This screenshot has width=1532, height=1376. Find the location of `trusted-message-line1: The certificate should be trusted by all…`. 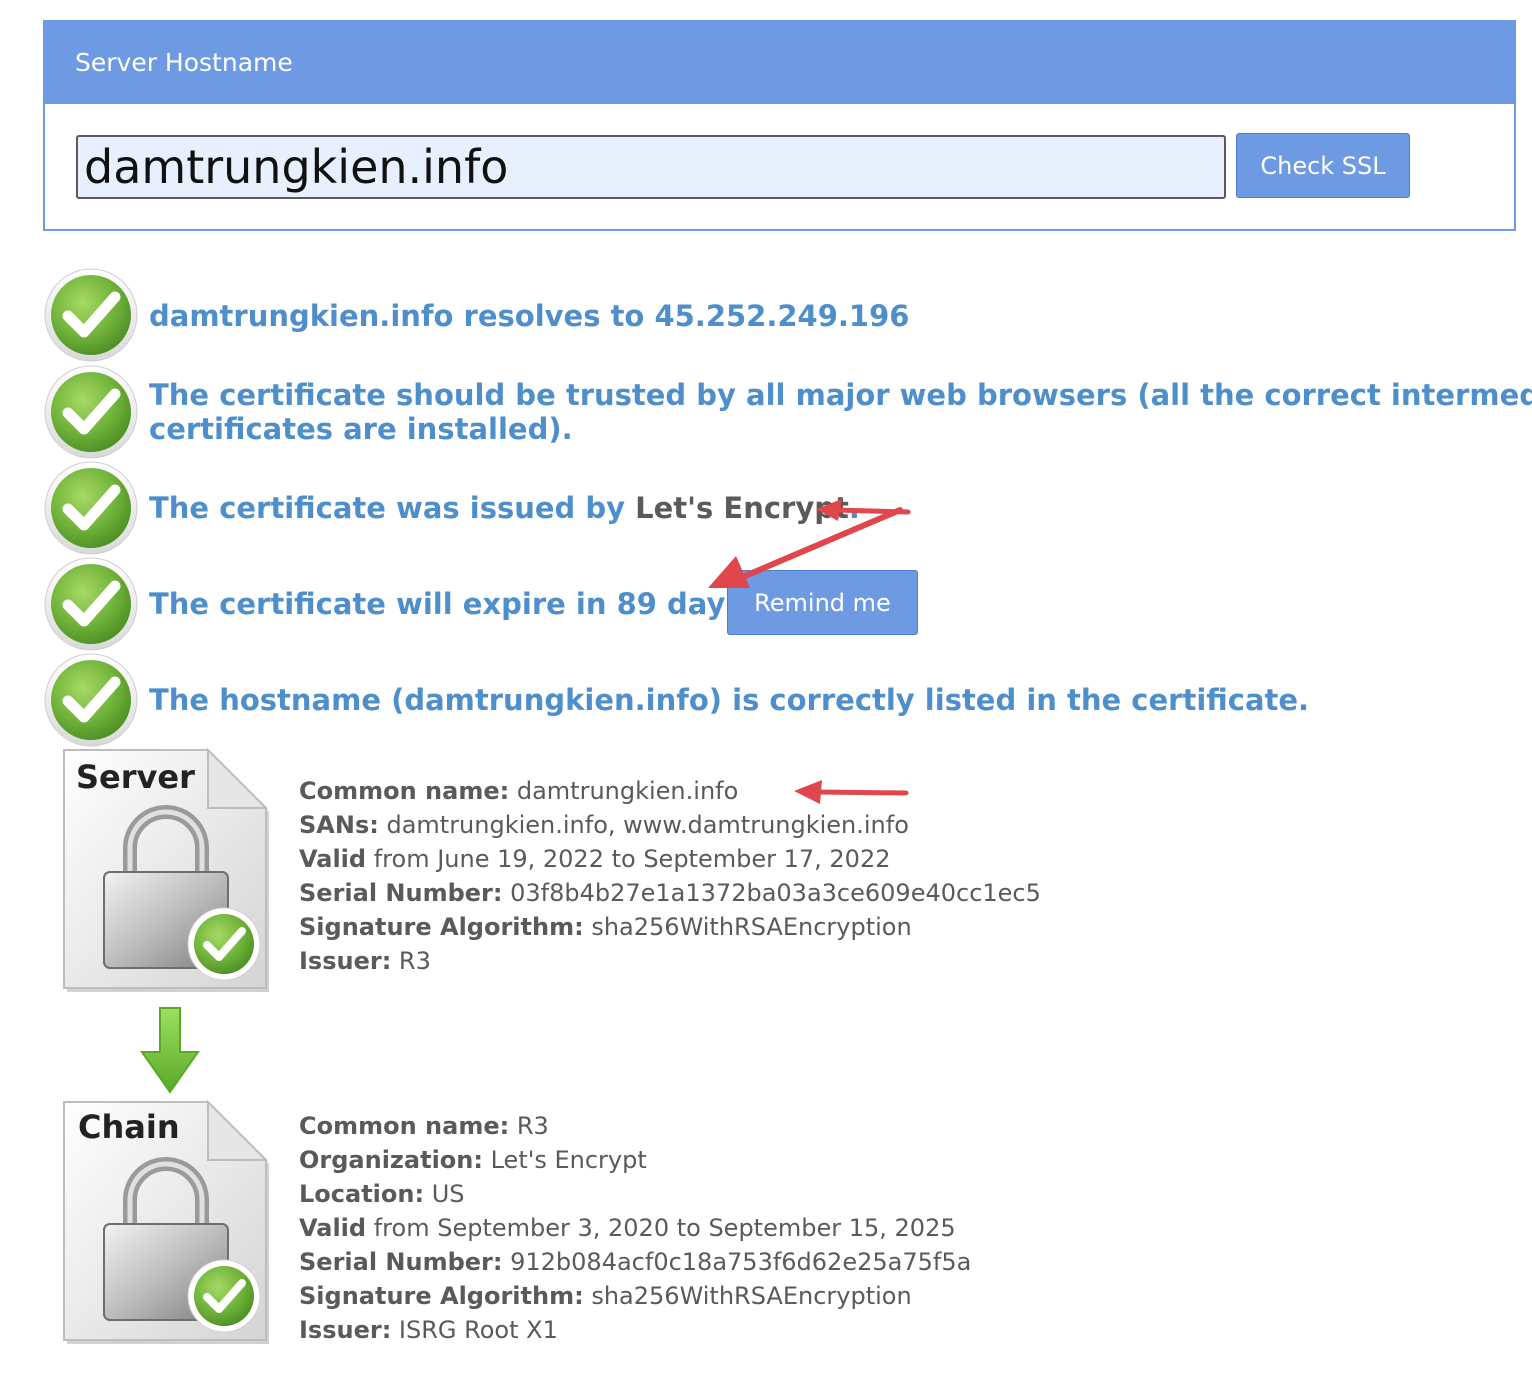

trusted-message-line1: The certificate should be trusted by all… is located at coordinates (840, 395).